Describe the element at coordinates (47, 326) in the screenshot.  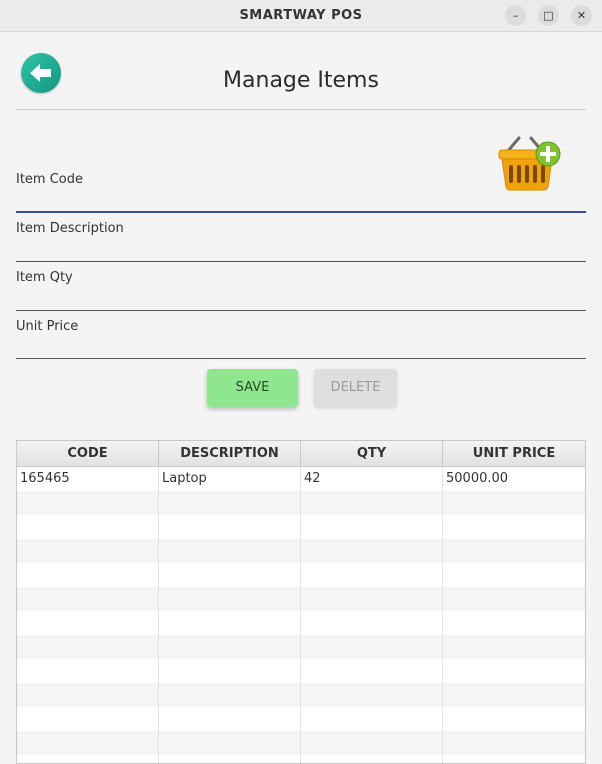
I see `unit-price-label: Unit Price` at that location.